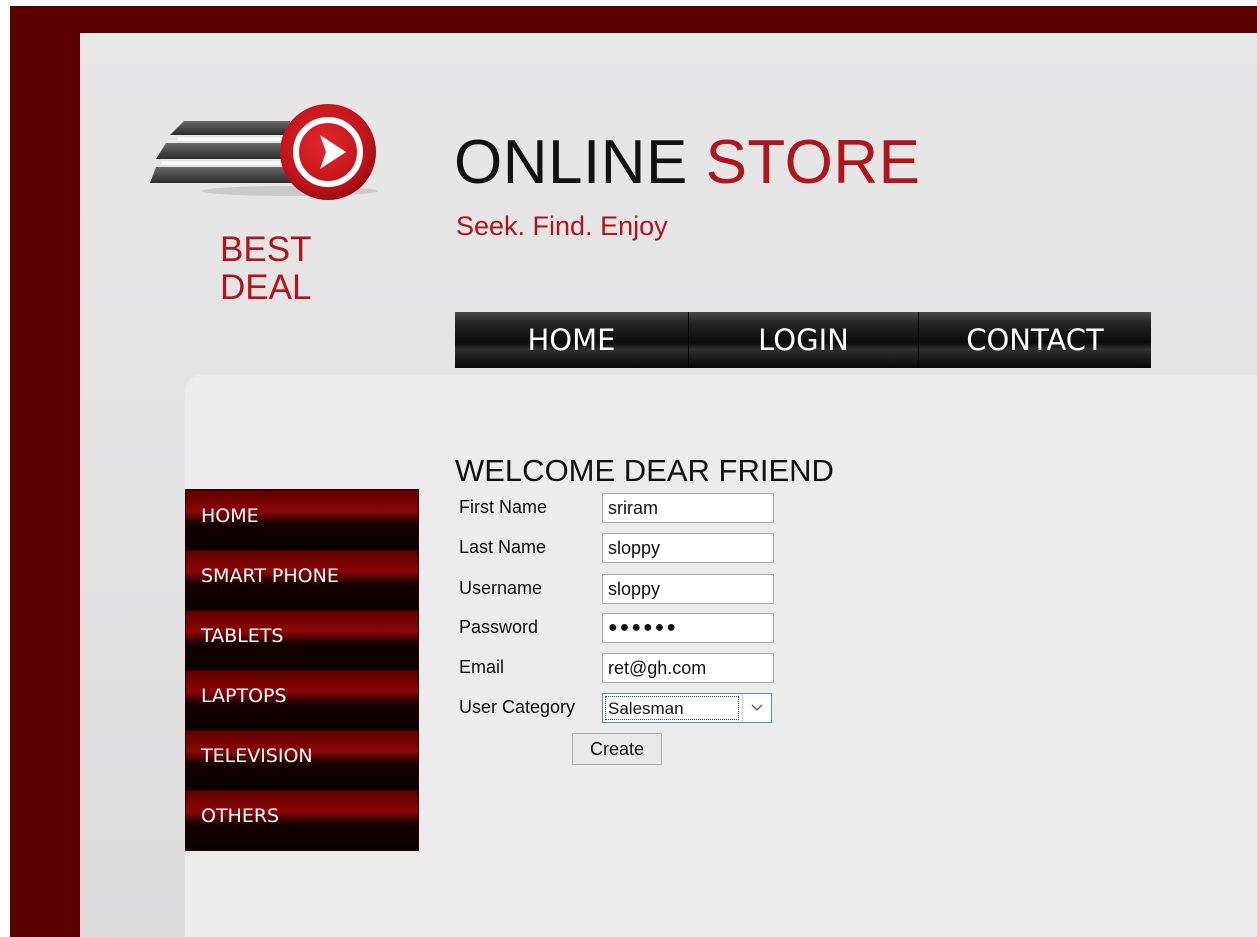 Image resolution: width=1257 pixels, height=937 pixels. Describe the element at coordinates (688, 668) in the screenshot. I see `email-input` at that location.